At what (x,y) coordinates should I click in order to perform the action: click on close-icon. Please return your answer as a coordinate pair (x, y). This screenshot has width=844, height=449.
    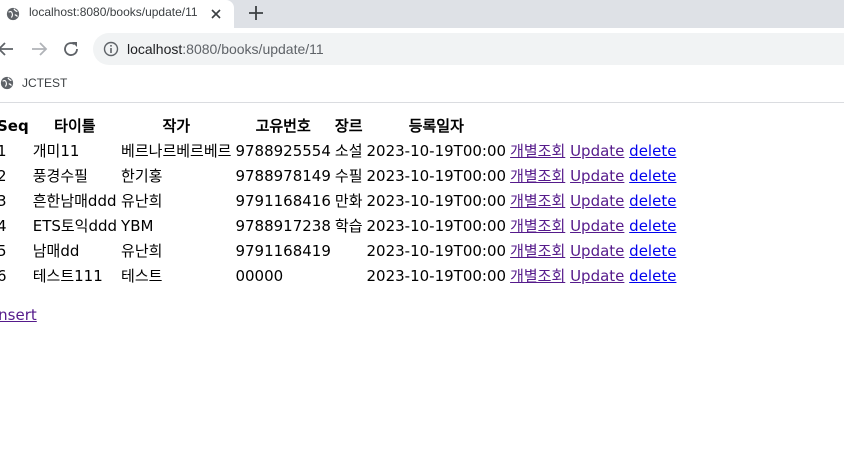
    Looking at the image, I should click on (216, 14).